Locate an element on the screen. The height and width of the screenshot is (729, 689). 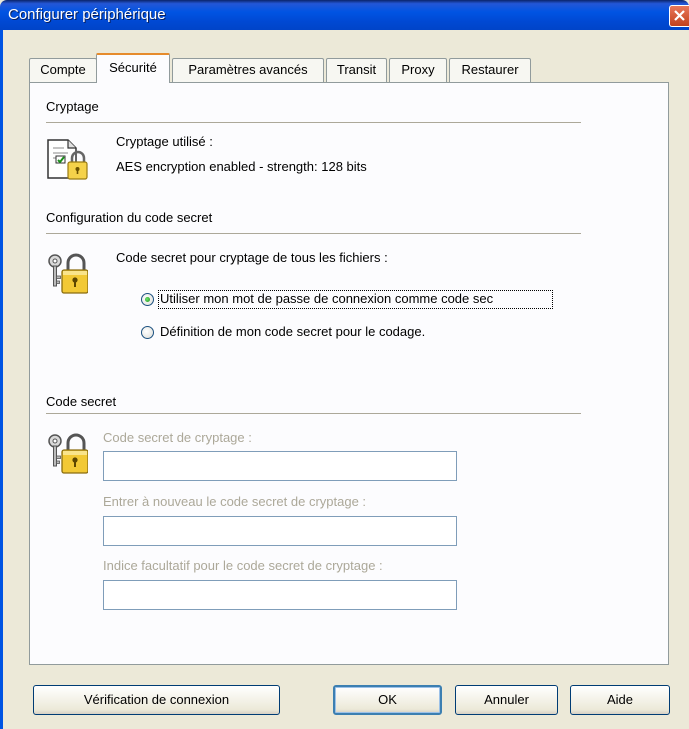
help-button: Aide is located at coordinates (620, 700).